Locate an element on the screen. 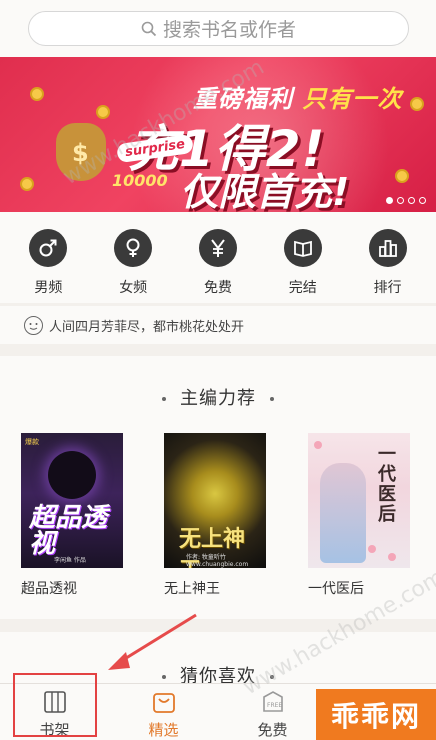 The image size is (436, 740). book-title: 超品透视 is located at coordinates (72, 588).